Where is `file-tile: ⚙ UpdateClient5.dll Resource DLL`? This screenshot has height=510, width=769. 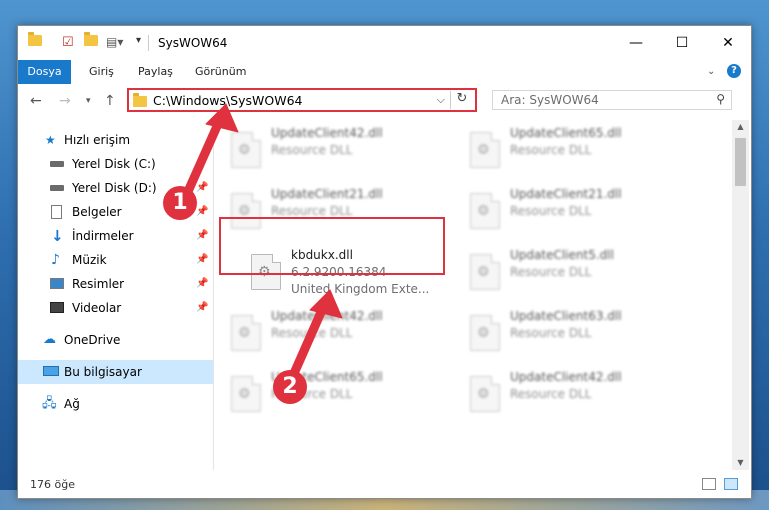 file-tile: ⚙ UpdateClient5.dll Resource DLL is located at coordinates (568, 274).